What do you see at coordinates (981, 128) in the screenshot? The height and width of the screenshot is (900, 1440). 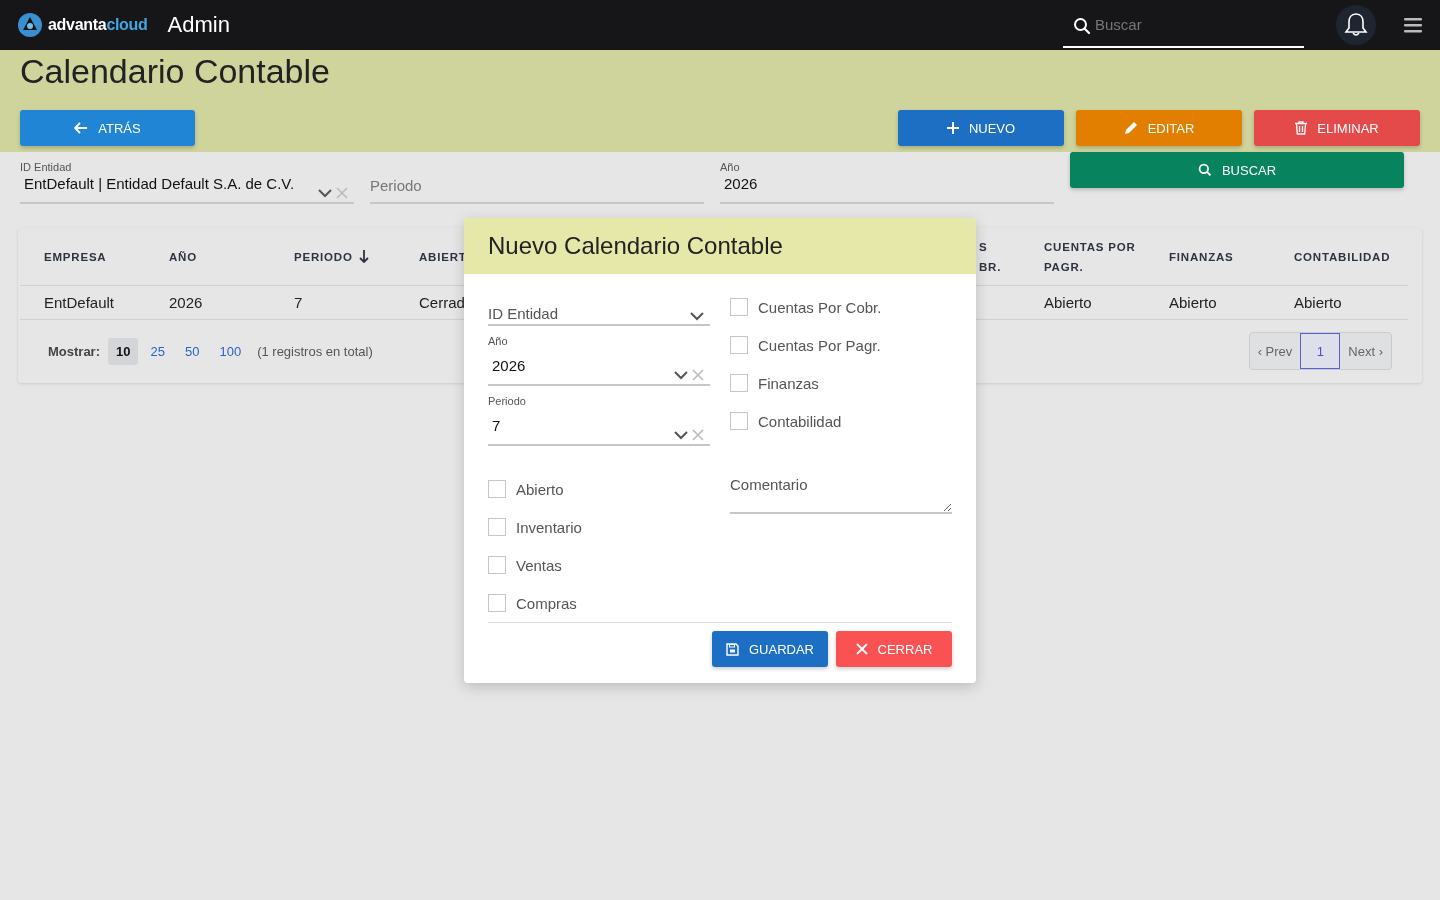 I see `new-button: NUEVO` at bounding box center [981, 128].